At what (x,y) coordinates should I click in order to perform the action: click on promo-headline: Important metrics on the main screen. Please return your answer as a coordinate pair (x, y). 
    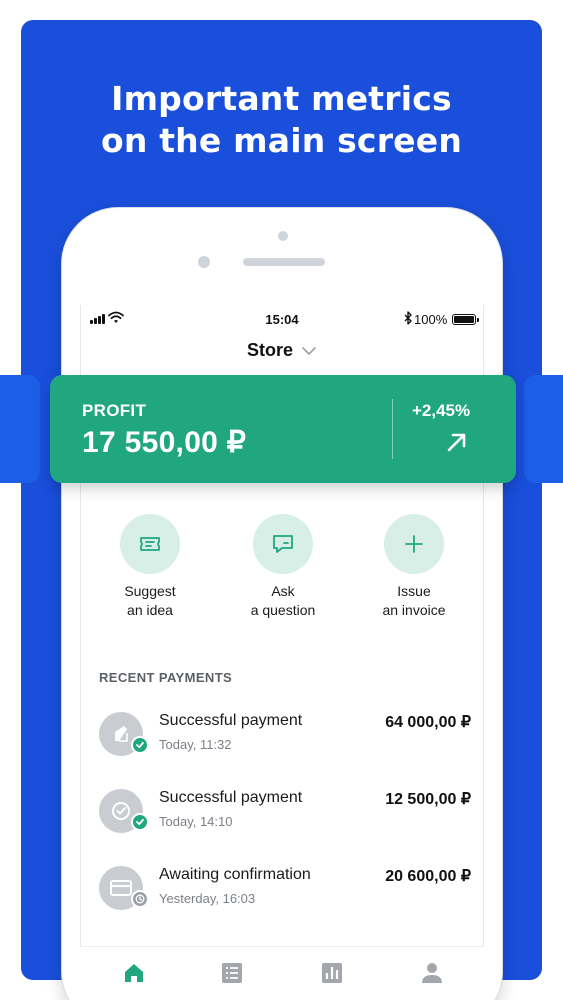
    Looking at the image, I should click on (281, 120).